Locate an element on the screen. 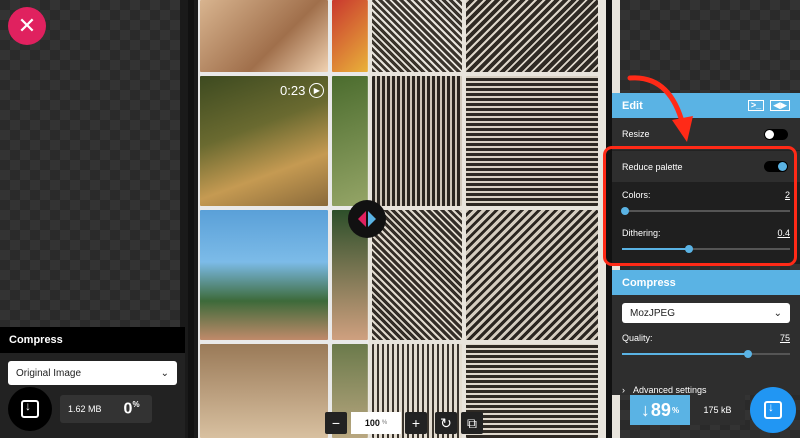 The width and height of the screenshot is (800, 438). split-handle is located at coordinates (367, 219).